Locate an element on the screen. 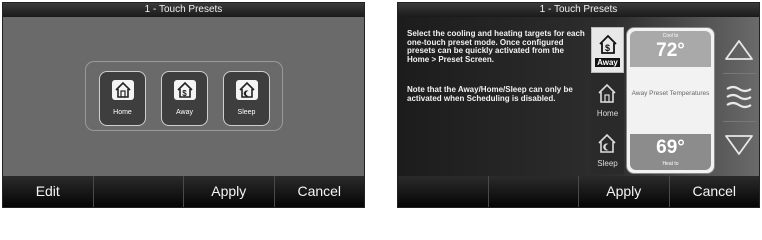 This screenshot has height=240, width=762. preset-sleep-button: Sleep is located at coordinates (246, 98).